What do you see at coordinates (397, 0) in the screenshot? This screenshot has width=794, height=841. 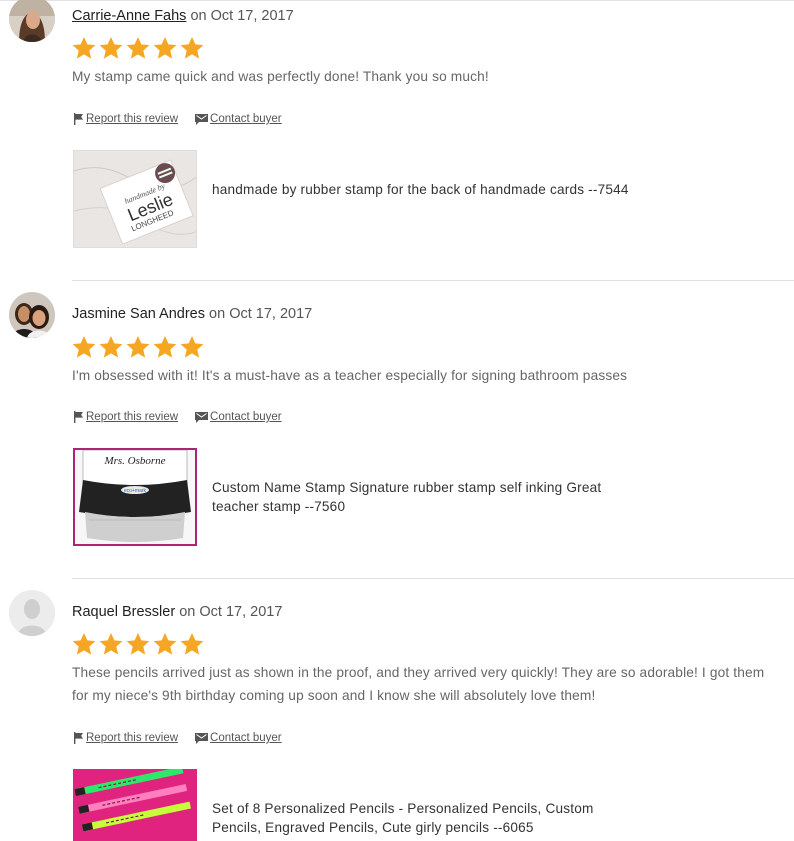 I see `top-border` at bounding box center [397, 0].